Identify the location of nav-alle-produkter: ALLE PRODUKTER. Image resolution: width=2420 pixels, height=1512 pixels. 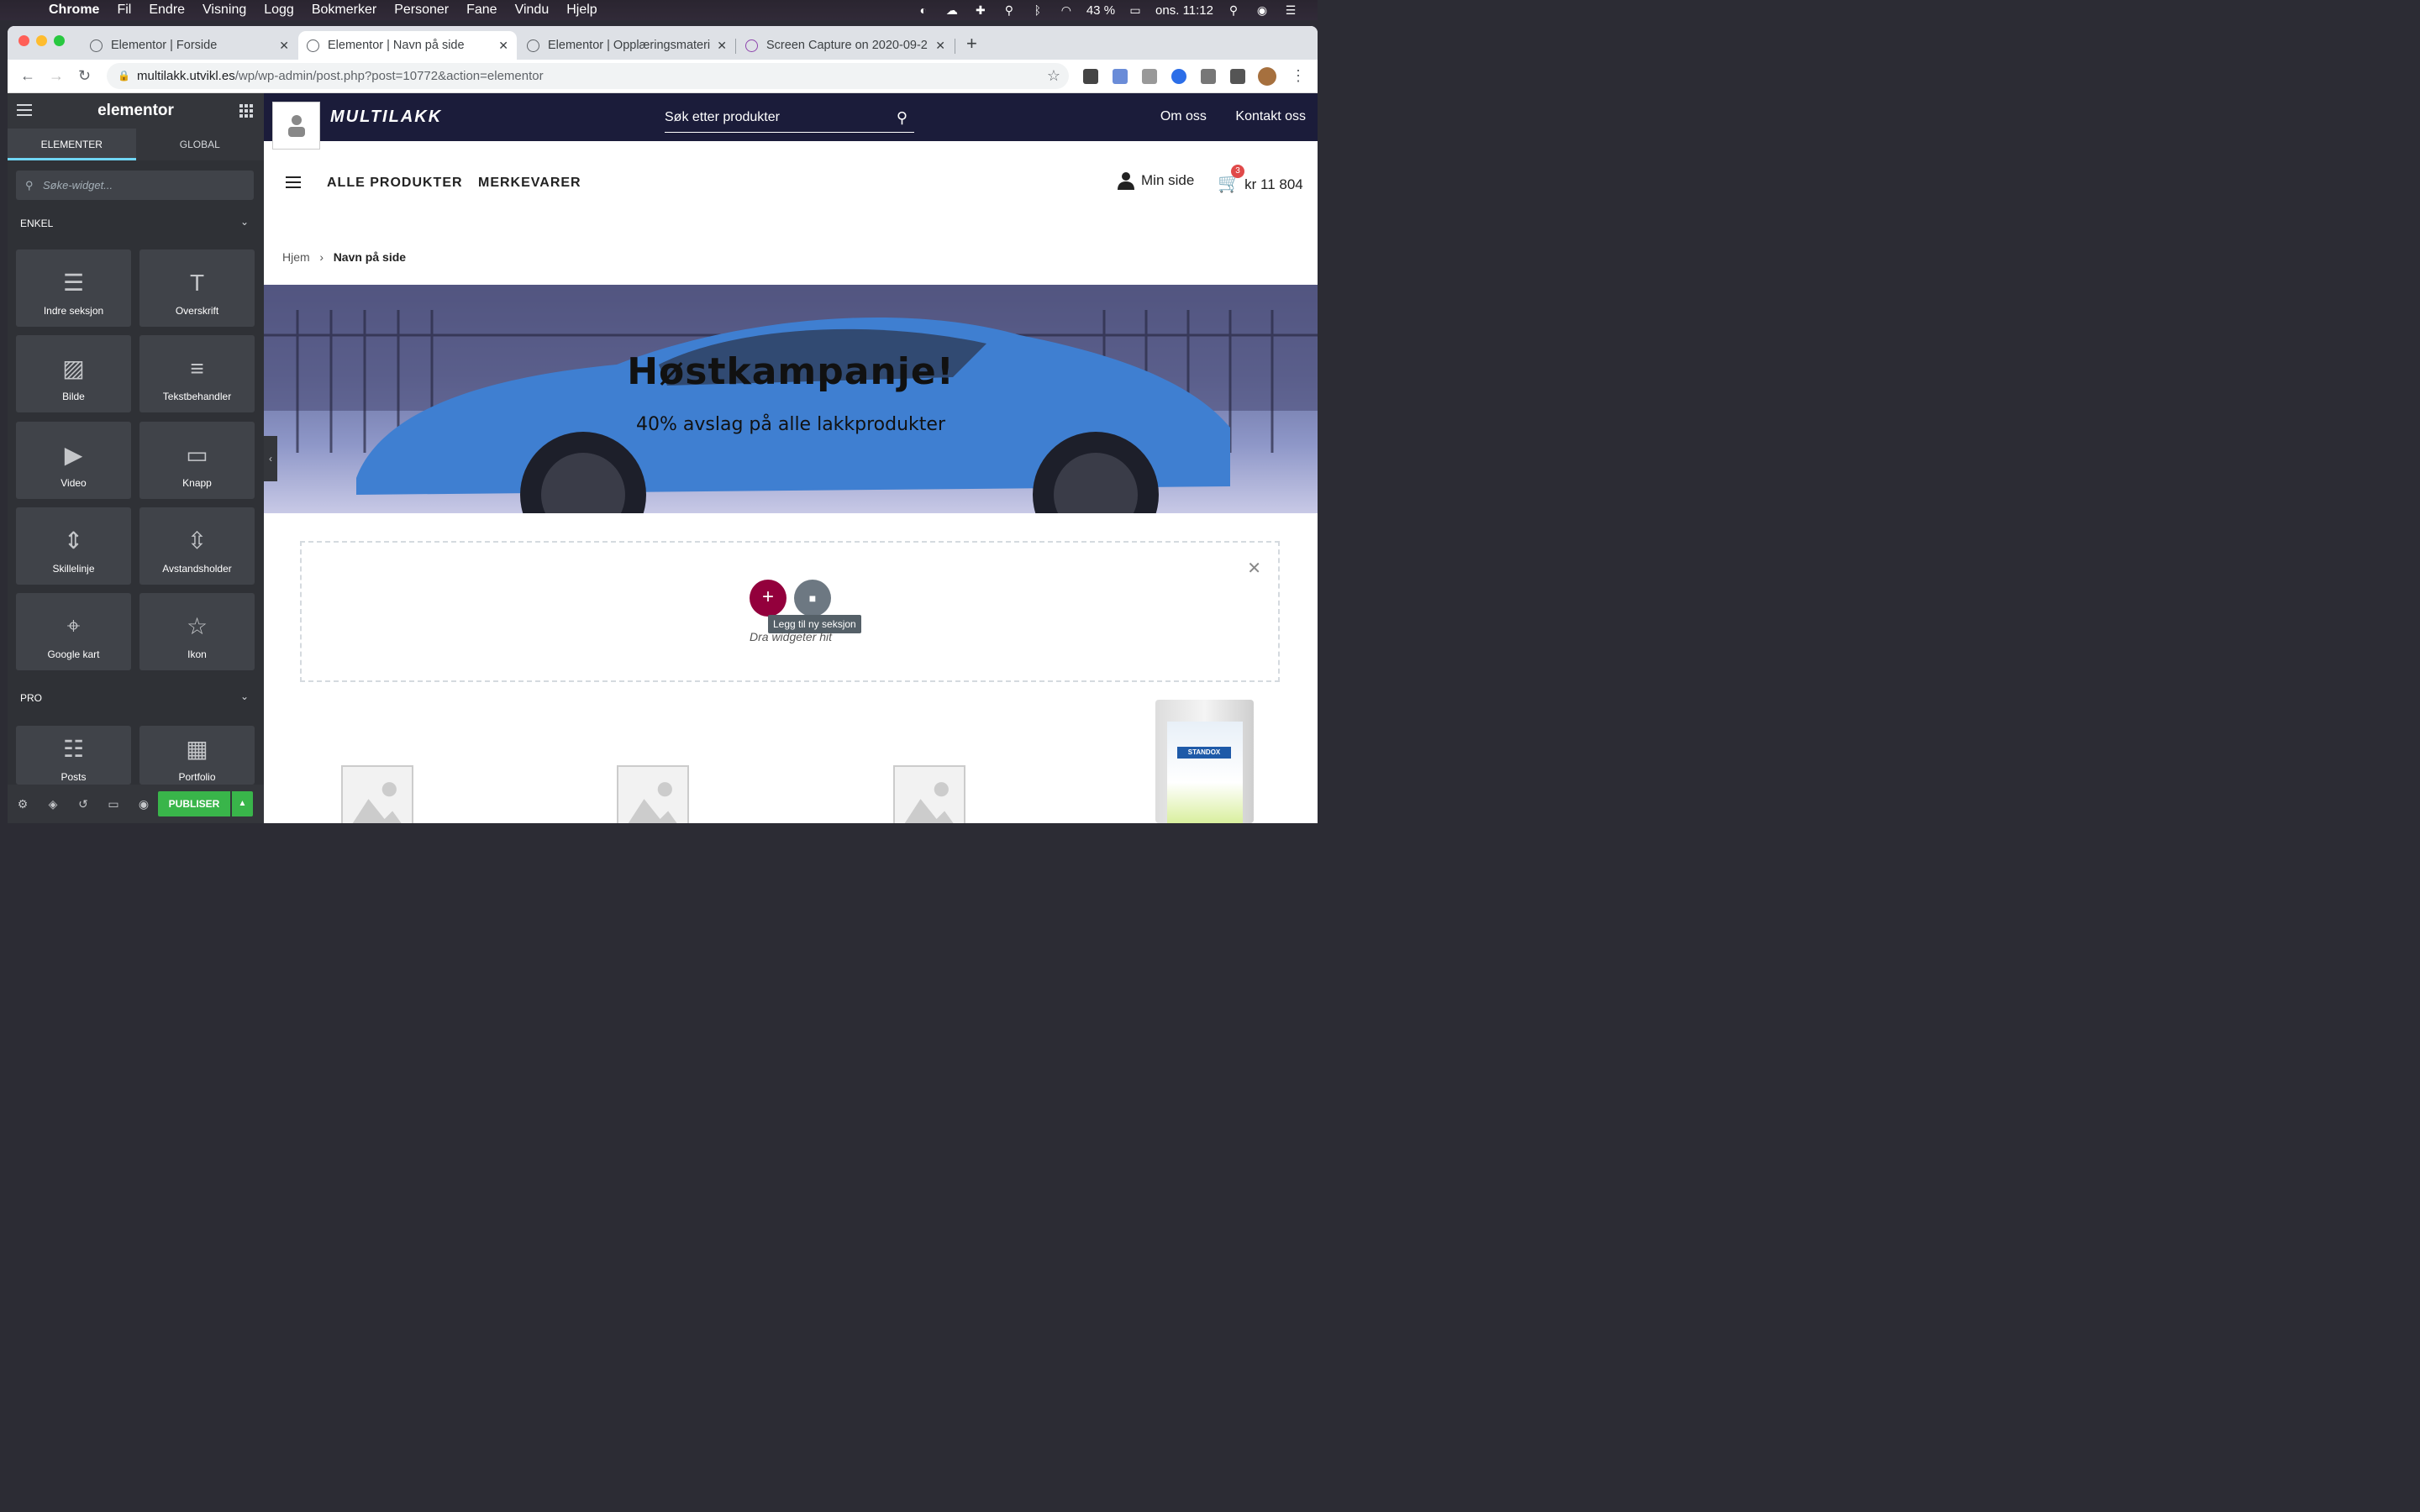
(395, 183).